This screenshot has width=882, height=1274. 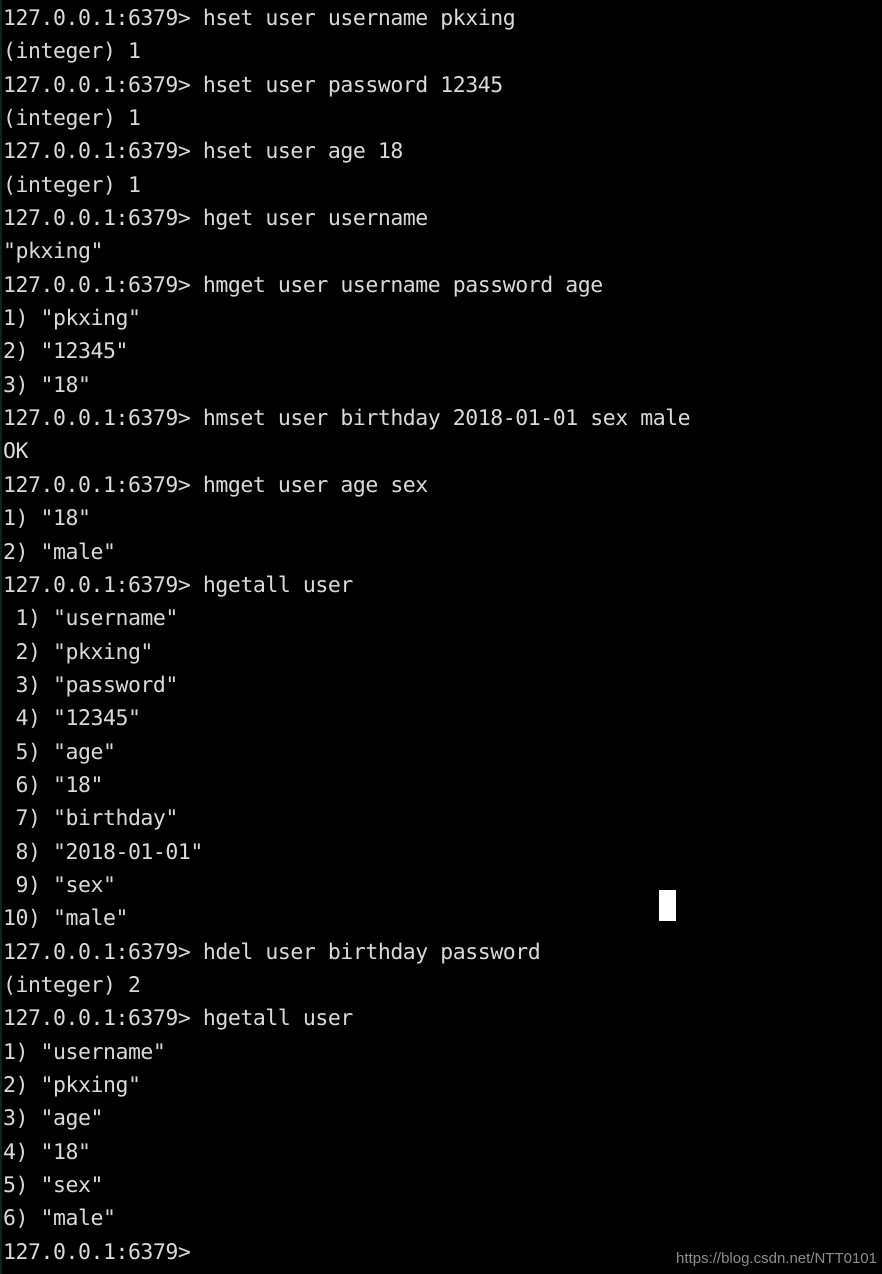 I want to click on watermark-text: https://blog.csdn.net/NTT0101, so click(x=776, y=1258).